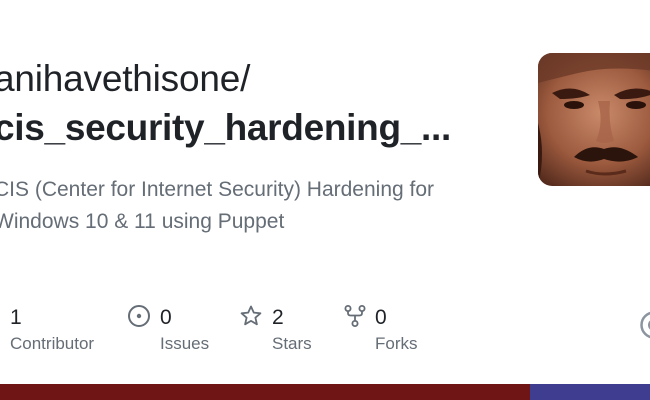 The height and width of the screenshot is (400, 650). I want to click on repo-owner: anihavethisone/, so click(125, 79).